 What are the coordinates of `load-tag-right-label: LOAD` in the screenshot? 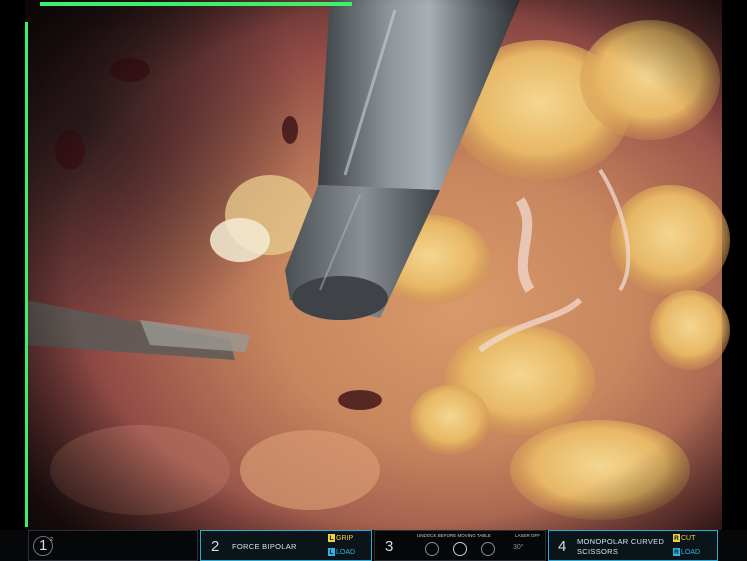 It's located at (691, 552).